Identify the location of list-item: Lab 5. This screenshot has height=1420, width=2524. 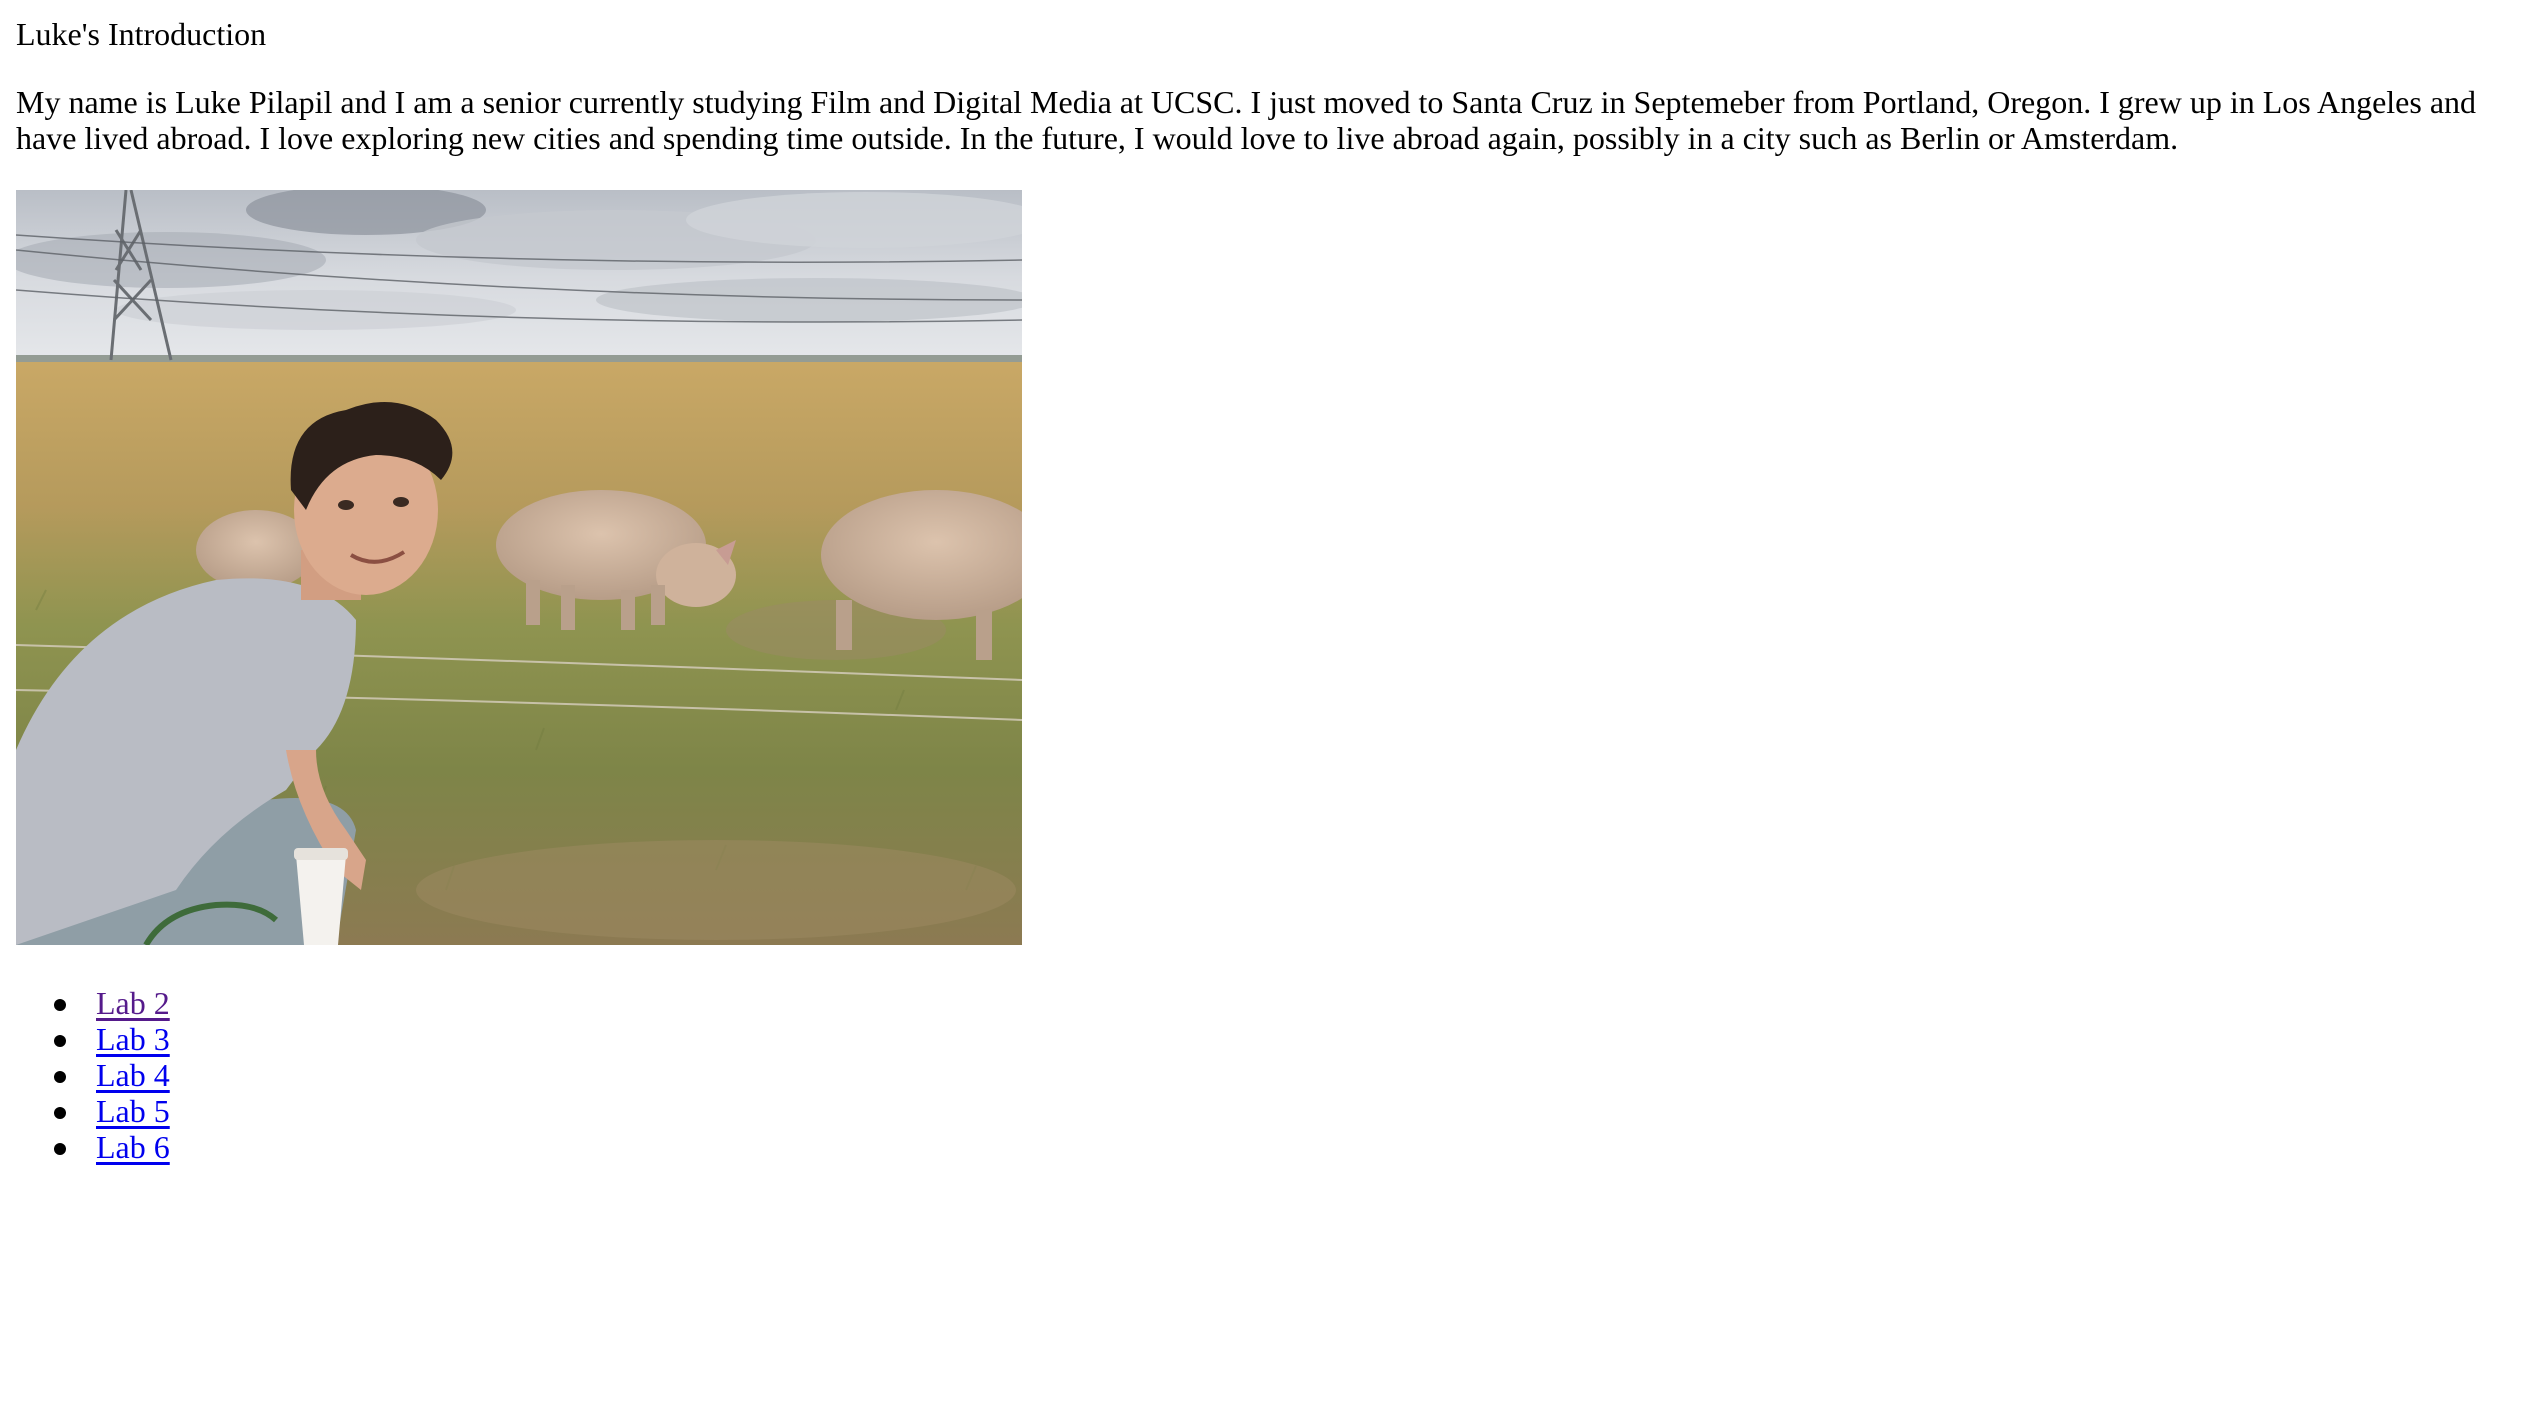
(1262, 1111).